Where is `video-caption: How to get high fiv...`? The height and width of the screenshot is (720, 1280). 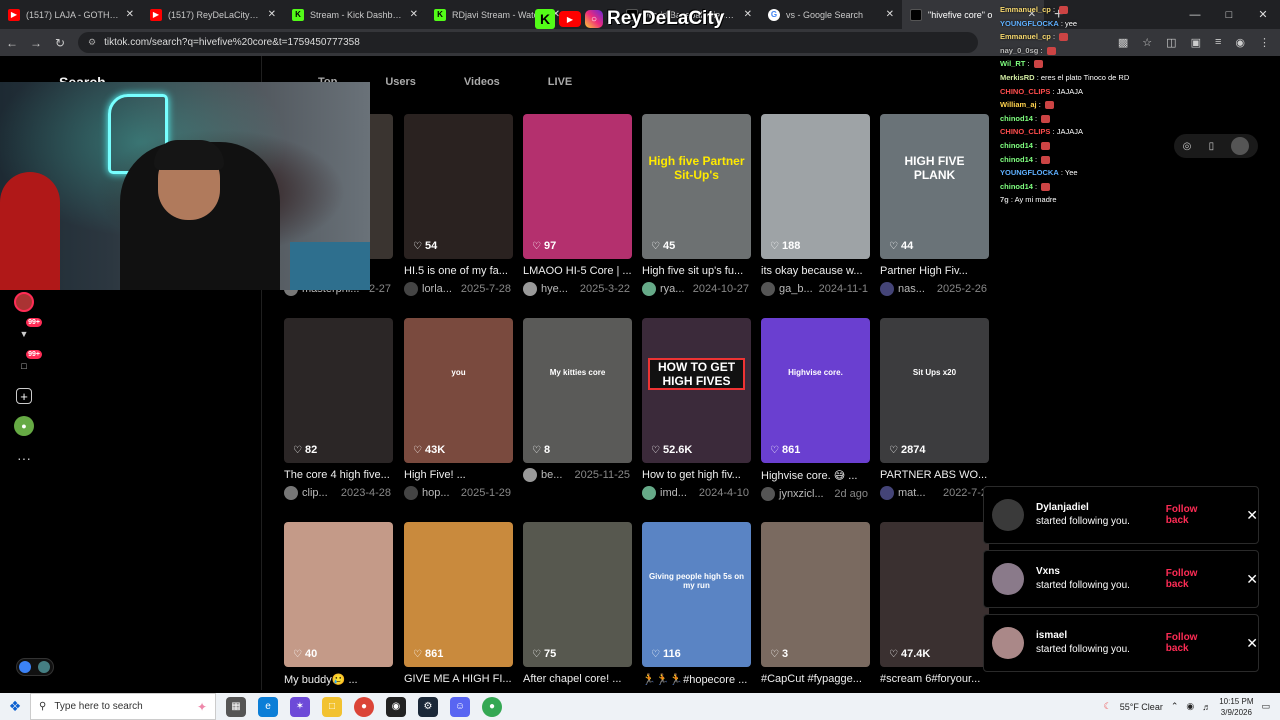 video-caption: How to get high fiv... is located at coordinates (698, 475).